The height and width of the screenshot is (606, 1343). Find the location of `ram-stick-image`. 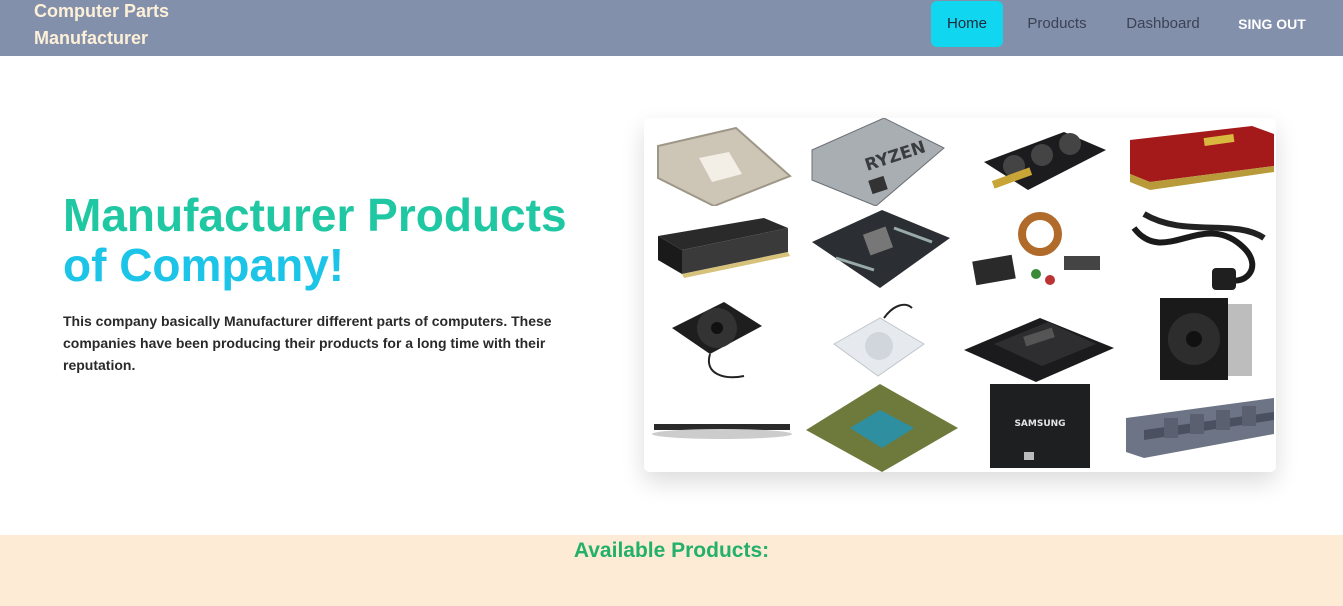

ram-stick-image is located at coordinates (723, 250).